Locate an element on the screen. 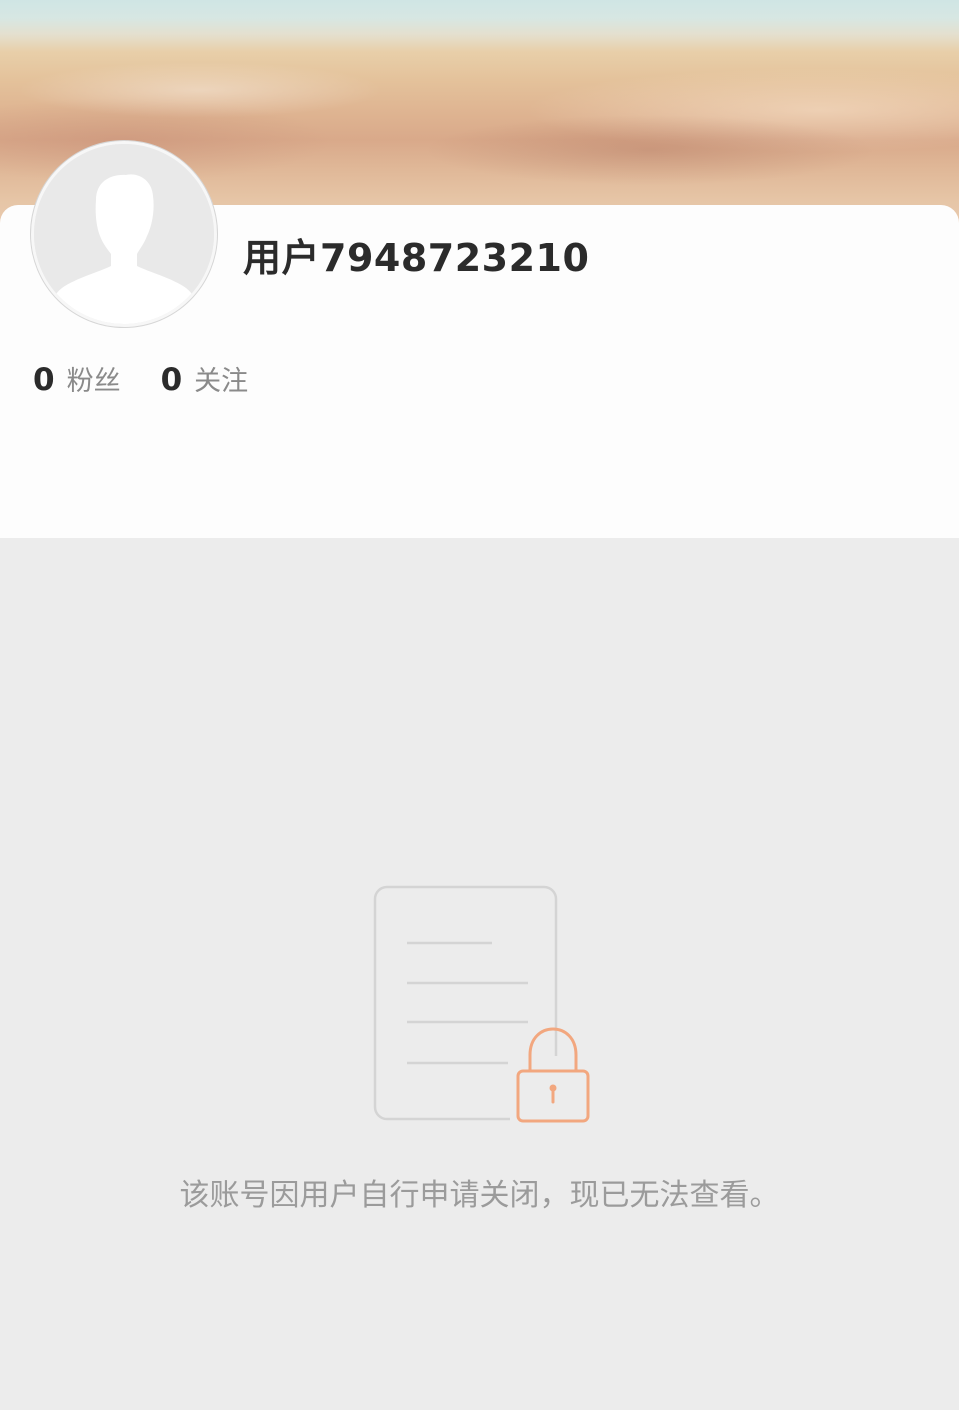  followers-label: 粉丝 is located at coordinates (93, 381).